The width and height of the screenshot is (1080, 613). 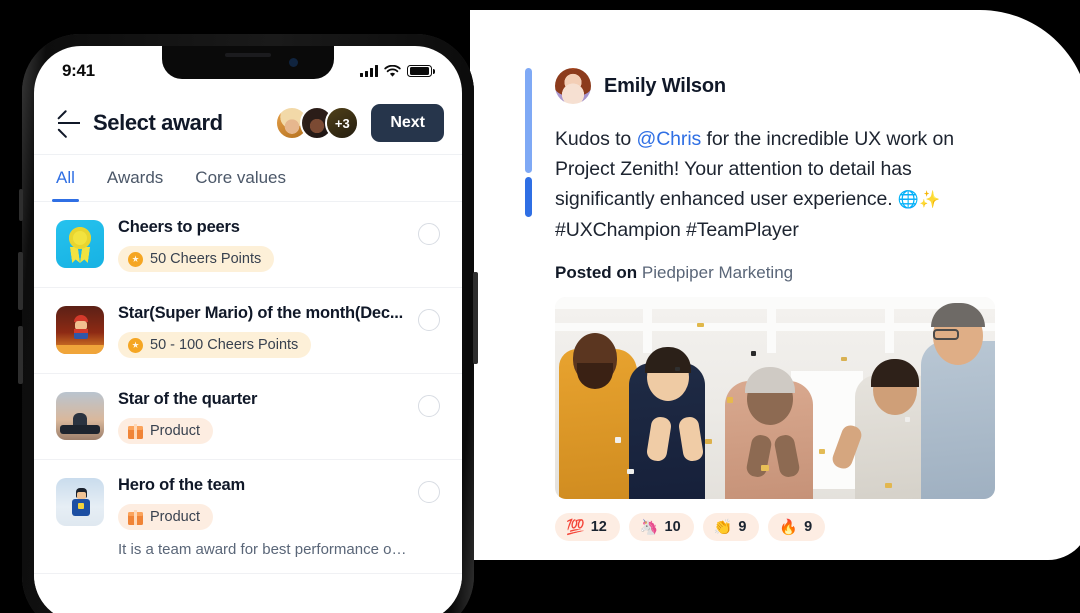 I want to click on avatar-overflow: +3, so click(x=342, y=123).